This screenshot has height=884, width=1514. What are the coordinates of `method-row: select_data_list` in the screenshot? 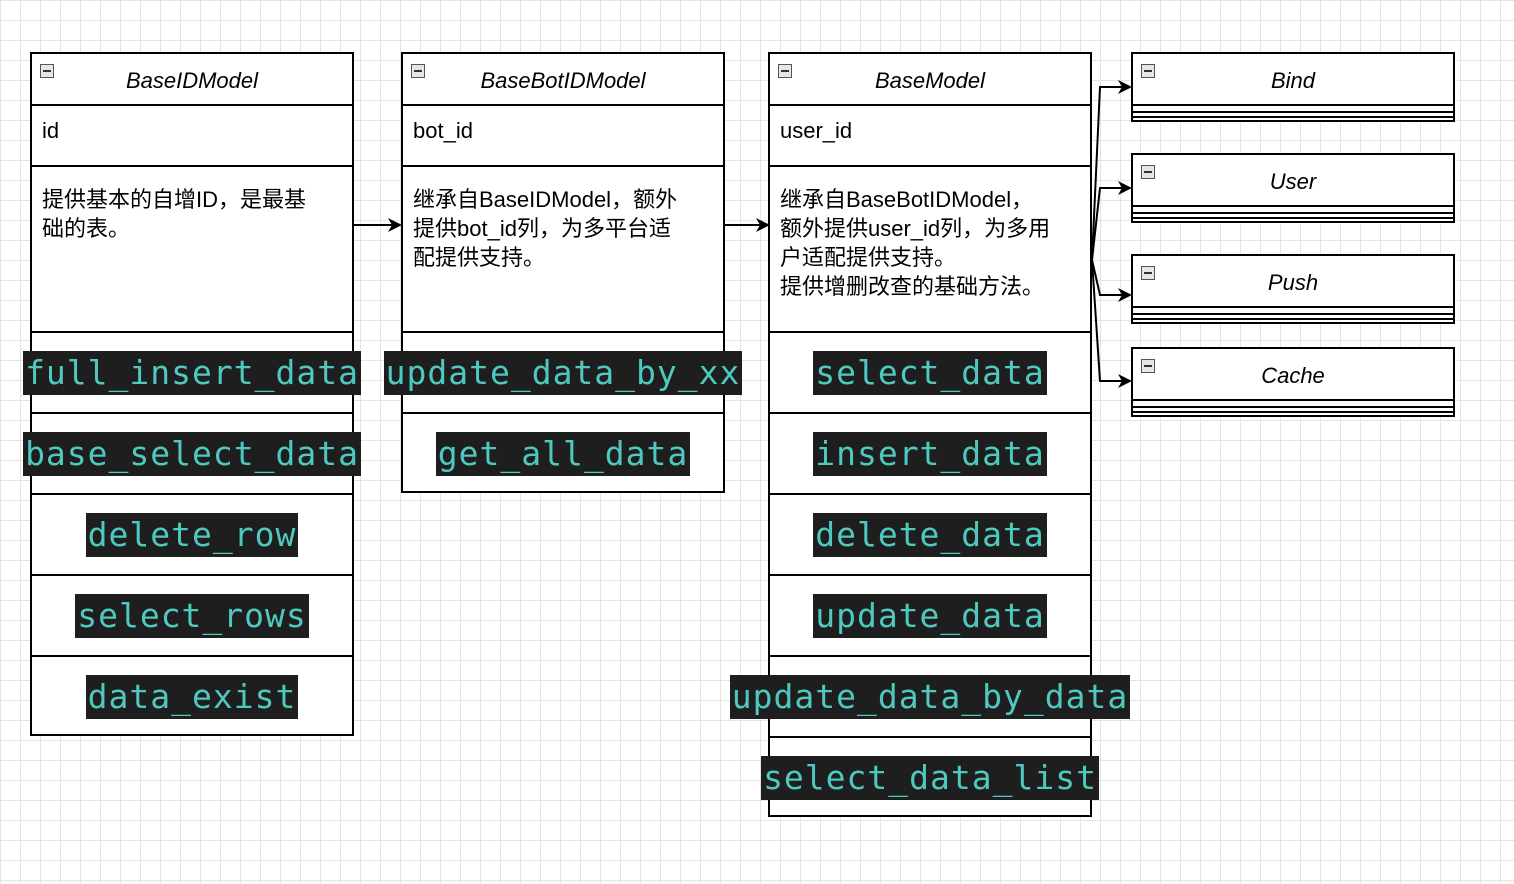 It's located at (930, 777).